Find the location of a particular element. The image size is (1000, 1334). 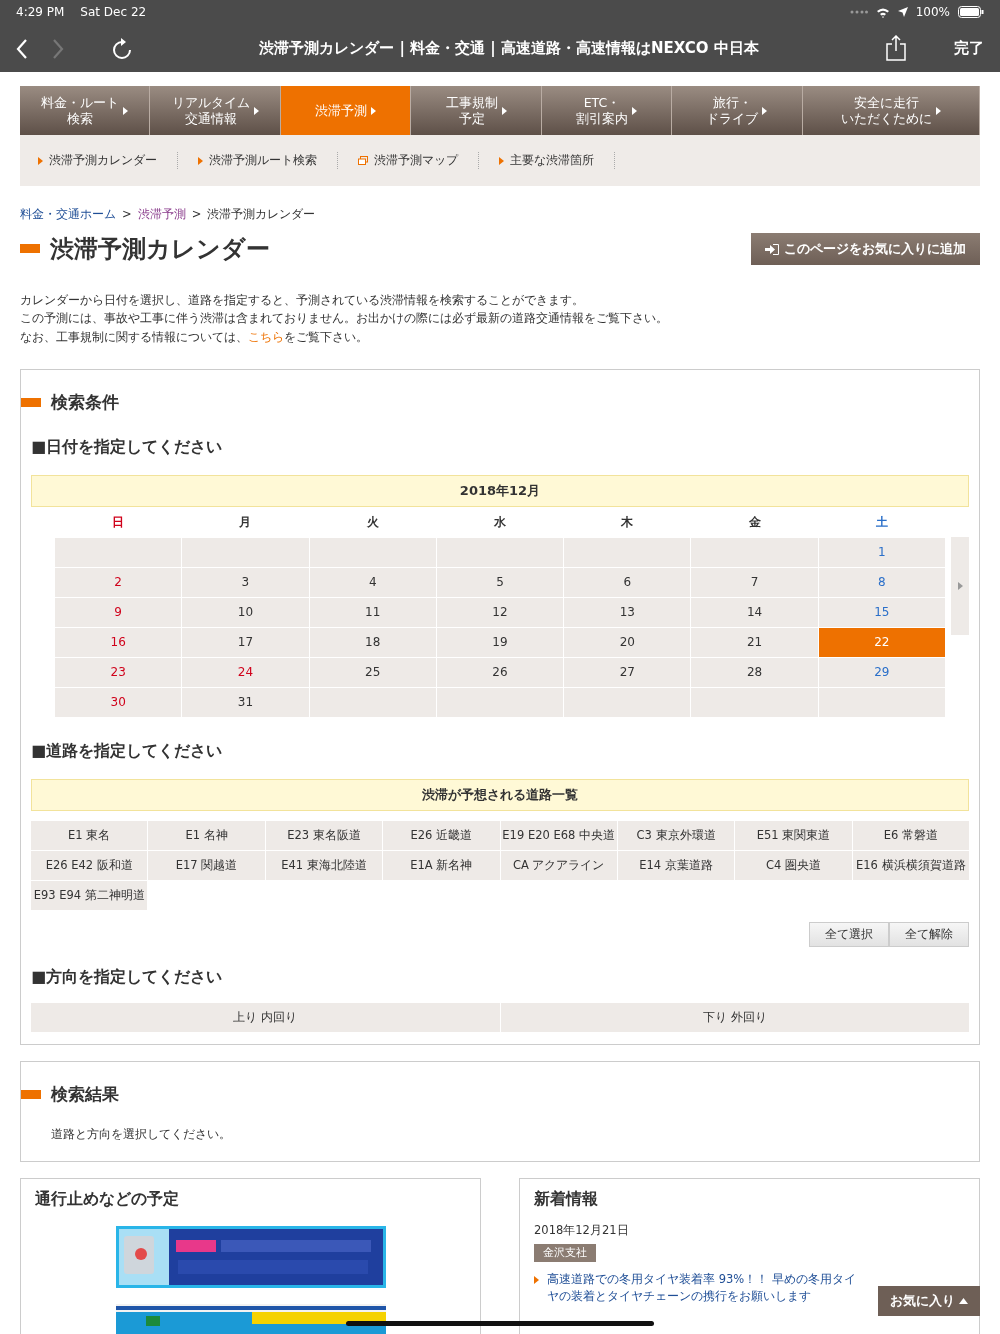

calendar-day: 31 is located at coordinates (245, 703).